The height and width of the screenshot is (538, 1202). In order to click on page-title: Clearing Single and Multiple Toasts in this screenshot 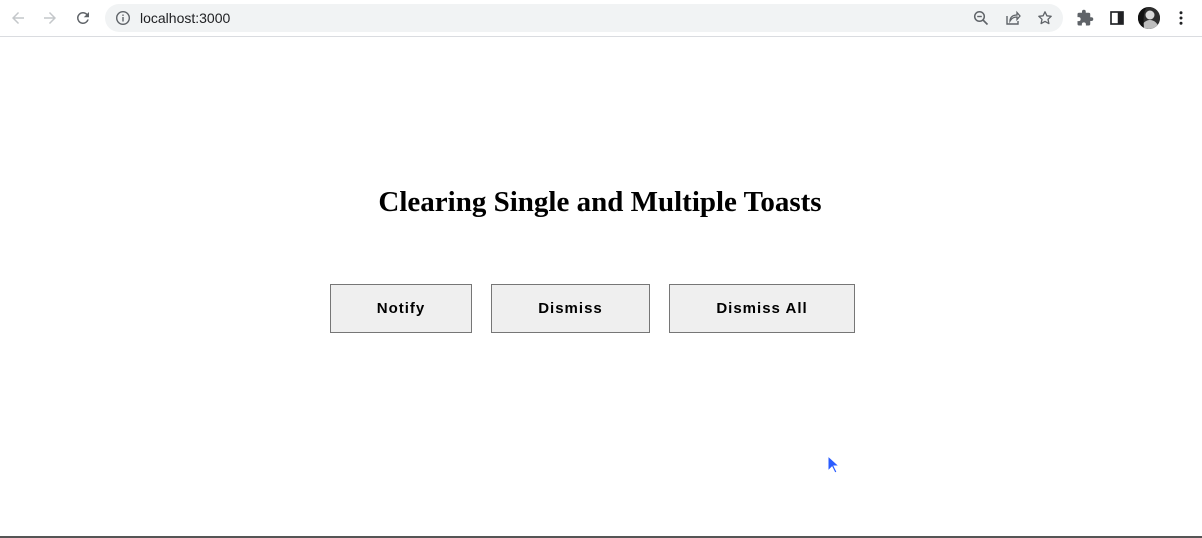, I will do `click(600, 202)`.